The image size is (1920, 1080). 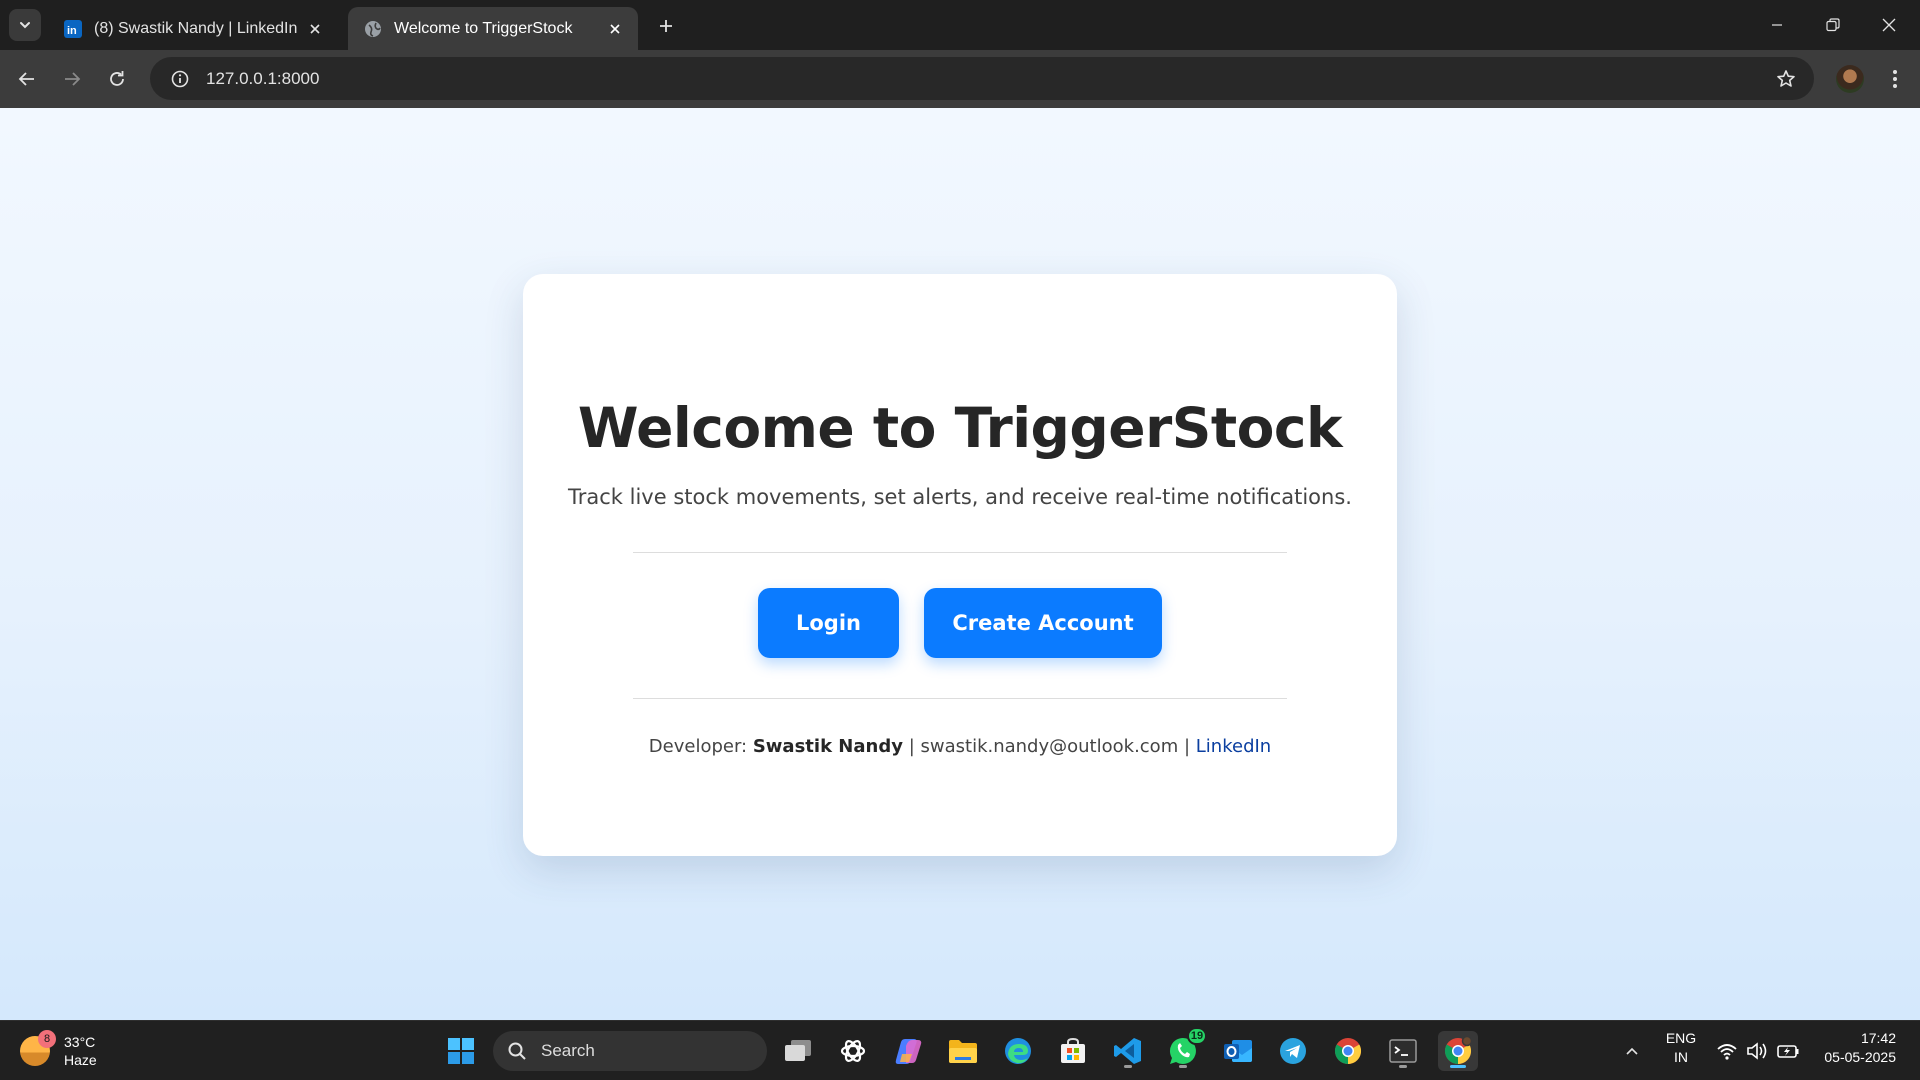 I want to click on reload-button, so click(x=117, y=79).